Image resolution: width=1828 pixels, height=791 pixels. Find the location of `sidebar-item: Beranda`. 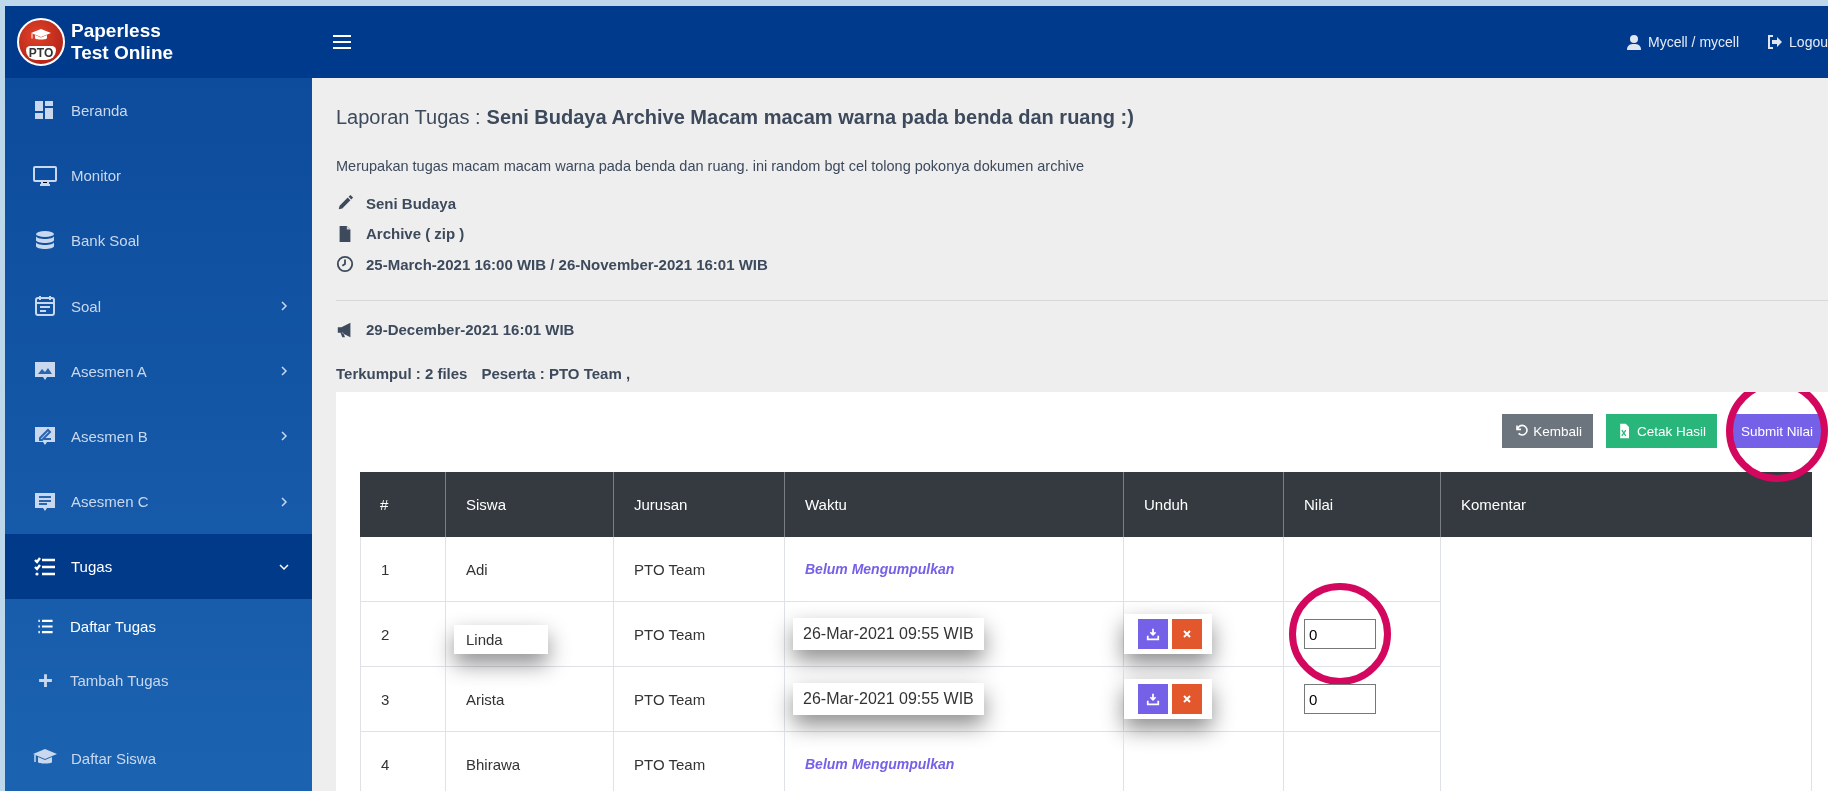

sidebar-item: Beranda is located at coordinates (158, 111).